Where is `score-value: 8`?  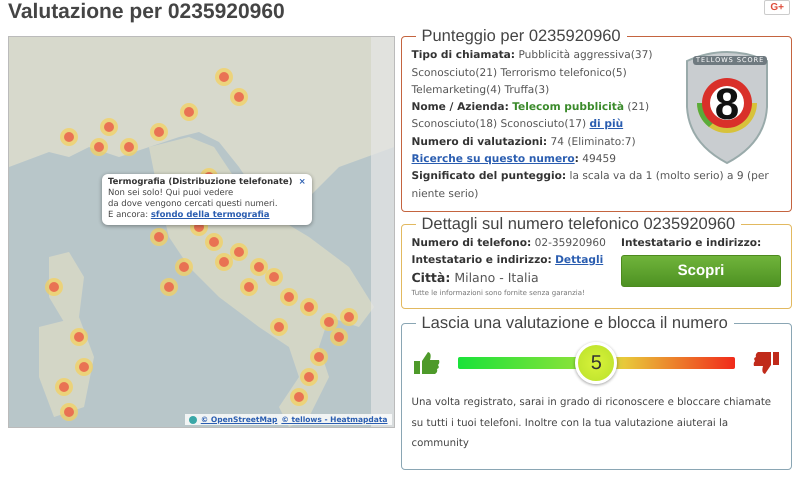 score-value: 8 is located at coordinates (727, 105).